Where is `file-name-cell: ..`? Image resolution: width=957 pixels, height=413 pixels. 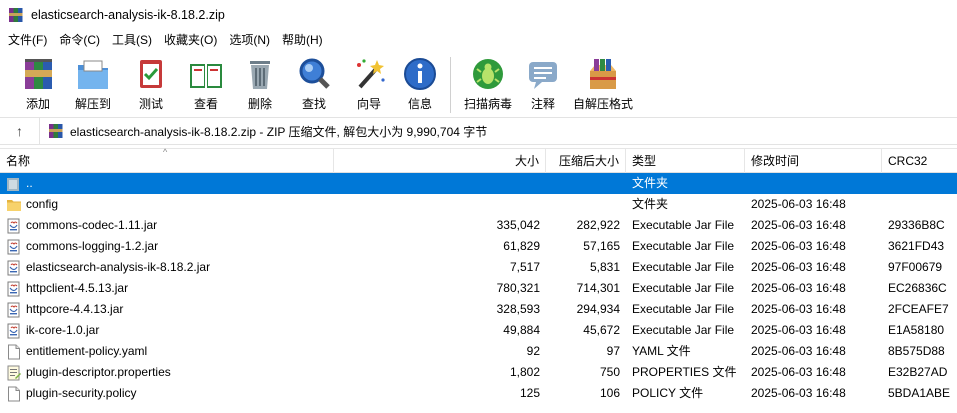 file-name-cell: .. is located at coordinates (167, 183).